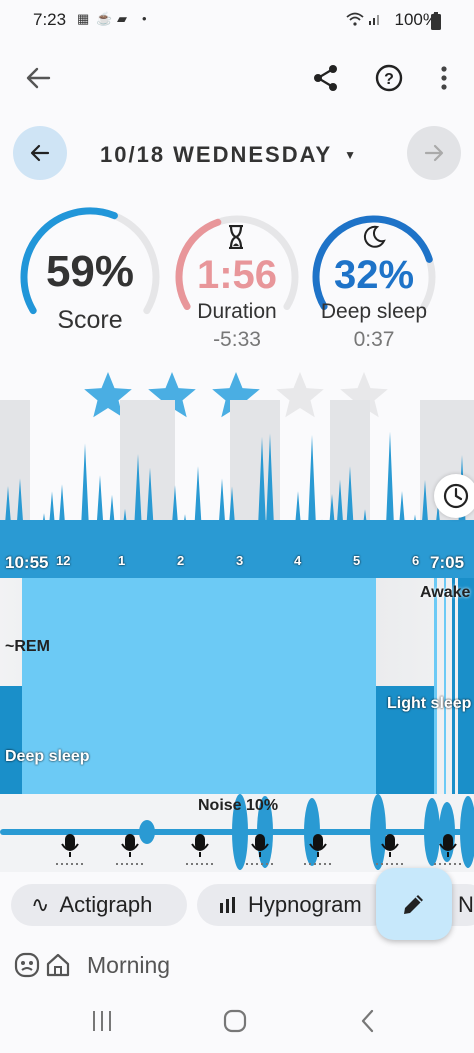  Describe the element at coordinates (466, 904) in the screenshot. I see `noise-chip-label: N` at that location.